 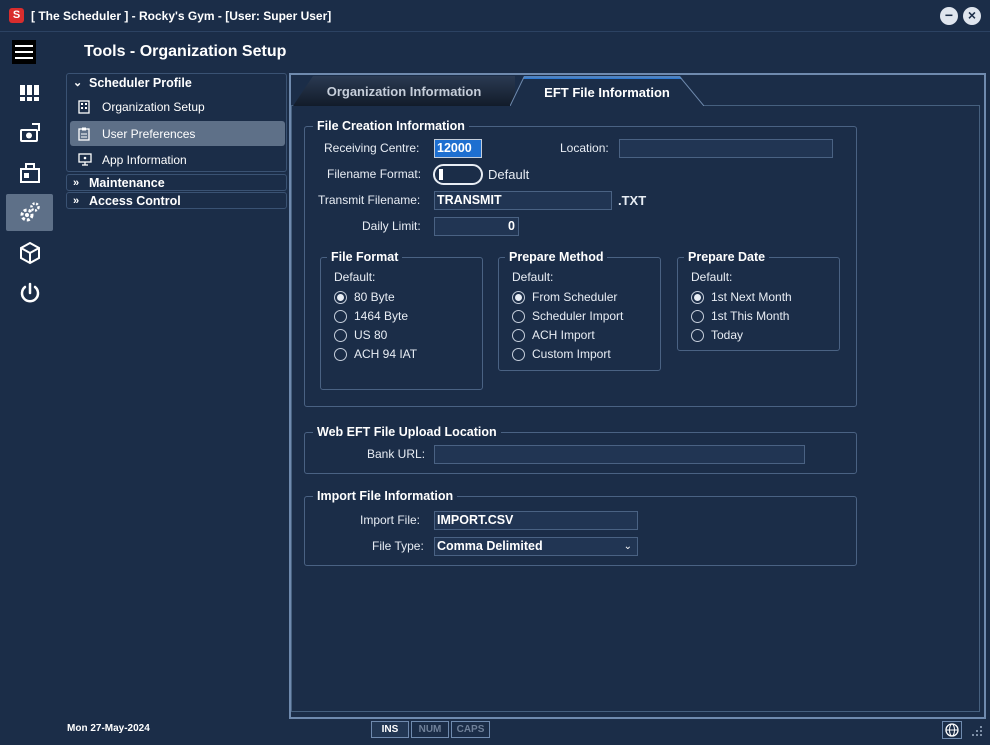 What do you see at coordinates (533, 277) in the screenshot?
I see `prepare-method-default-label: Default:` at bounding box center [533, 277].